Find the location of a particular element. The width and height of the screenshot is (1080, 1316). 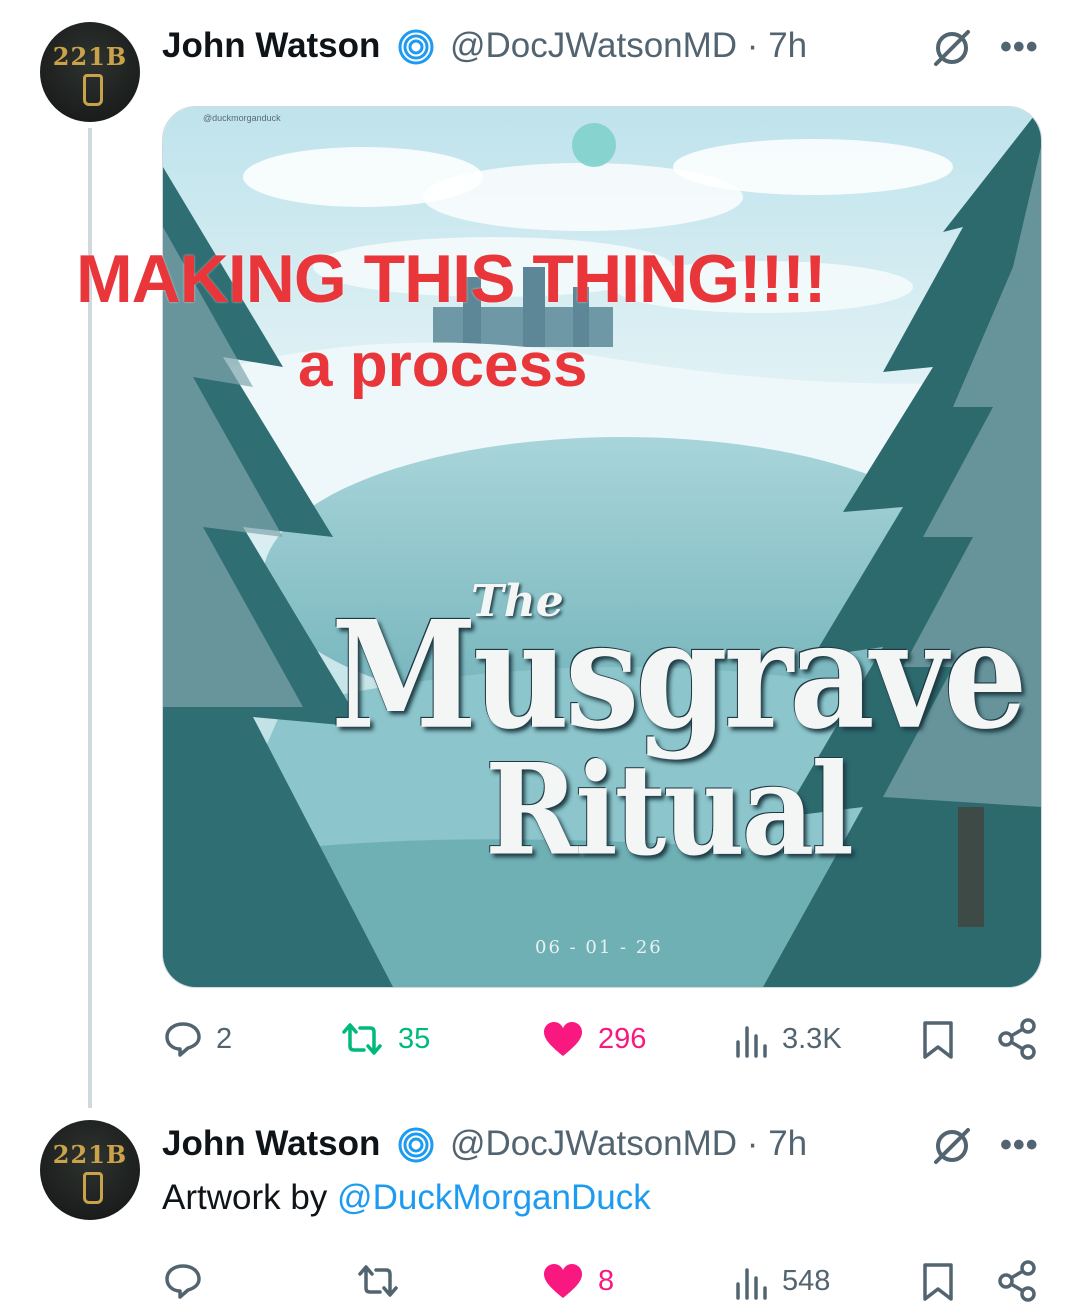

views-count: 3.3K is located at coordinates (812, 1038).